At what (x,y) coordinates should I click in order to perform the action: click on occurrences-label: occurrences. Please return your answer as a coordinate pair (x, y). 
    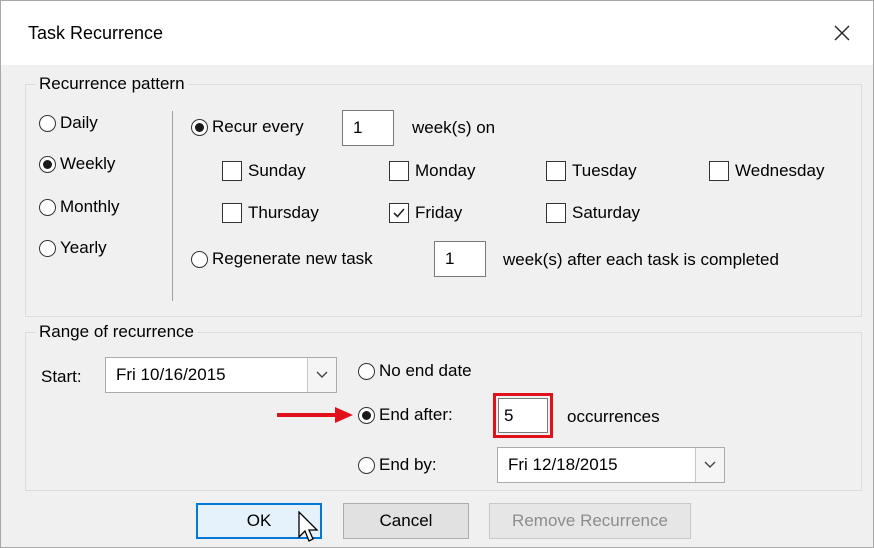
    Looking at the image, I should click on (613, 416).